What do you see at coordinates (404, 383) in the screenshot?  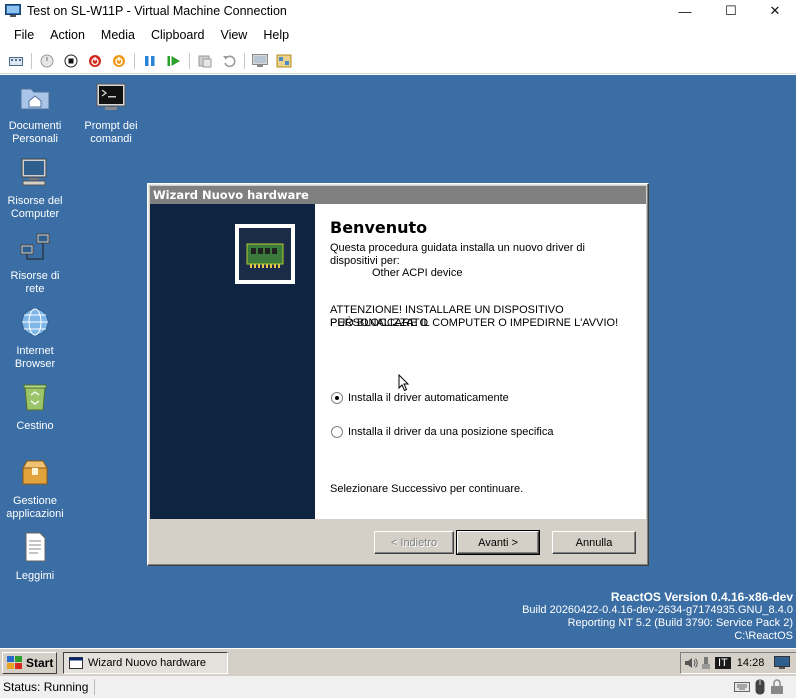 I see `mouse-cursor-icon` at bounding box center [404, 383].